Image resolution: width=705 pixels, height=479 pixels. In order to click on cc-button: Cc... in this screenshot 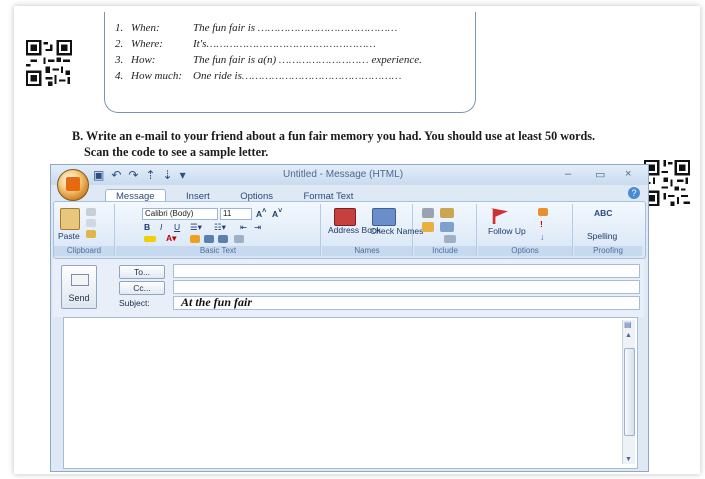, I will do `click(142, 288)`.